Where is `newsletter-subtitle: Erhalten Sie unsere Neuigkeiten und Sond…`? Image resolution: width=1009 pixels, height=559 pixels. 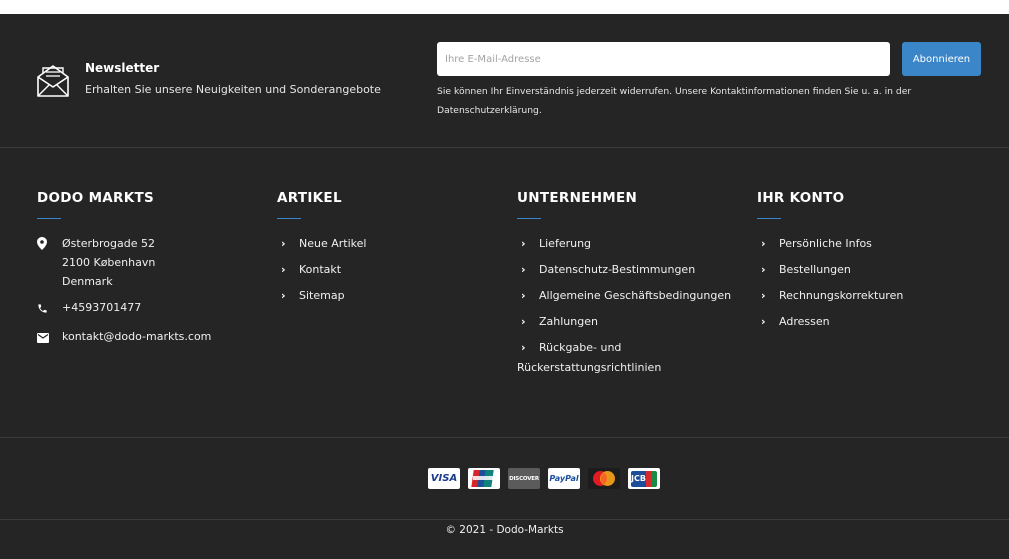 newsletter-subtitle: Erhalten Sie unsere Neuigkeiten und Sond… is located at coordinates (233, 89).